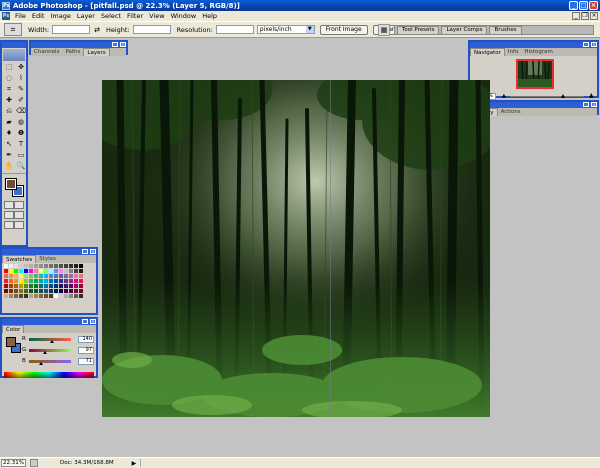  What do you see at coordinates (6, 5) in the screenshot?
I see `photoshop-app-icon: Ps` at bounding box center [6, 5].